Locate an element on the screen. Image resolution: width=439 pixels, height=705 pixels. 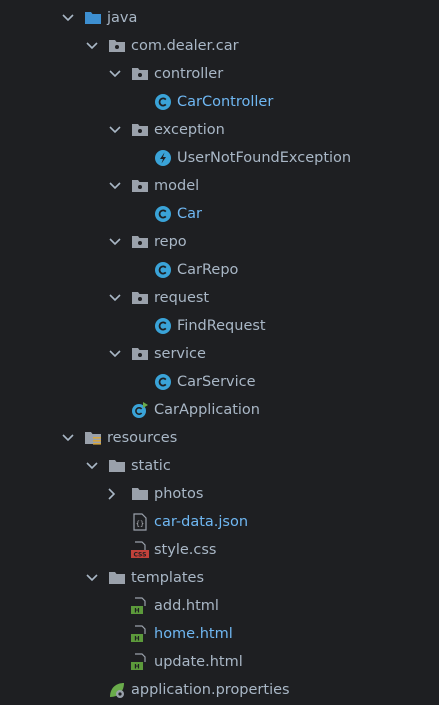
tree-item-label: photos is located at coordinates (179, 494).